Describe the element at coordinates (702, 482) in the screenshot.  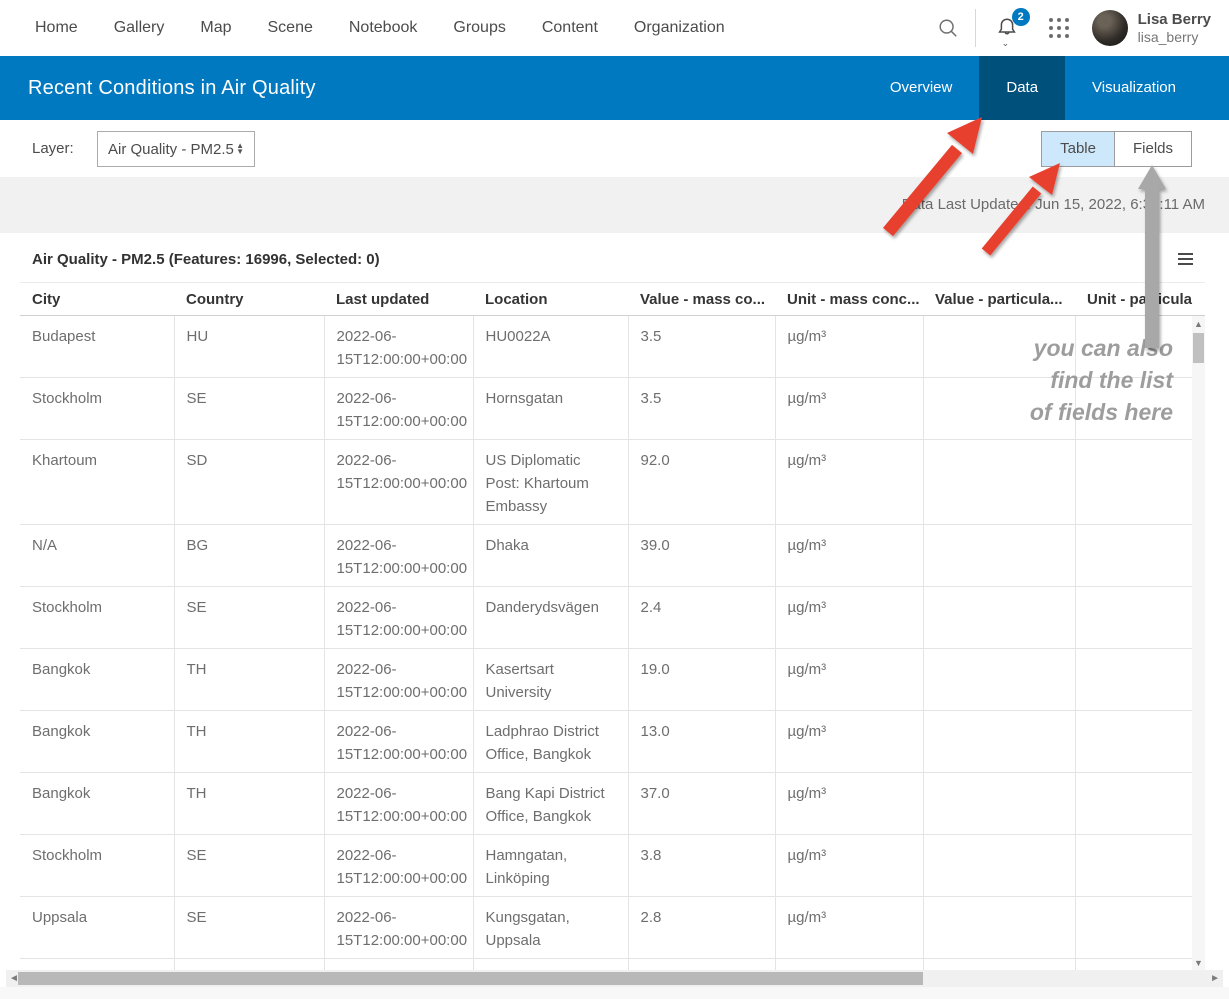
I see `table-cell: 92.0` at that location.